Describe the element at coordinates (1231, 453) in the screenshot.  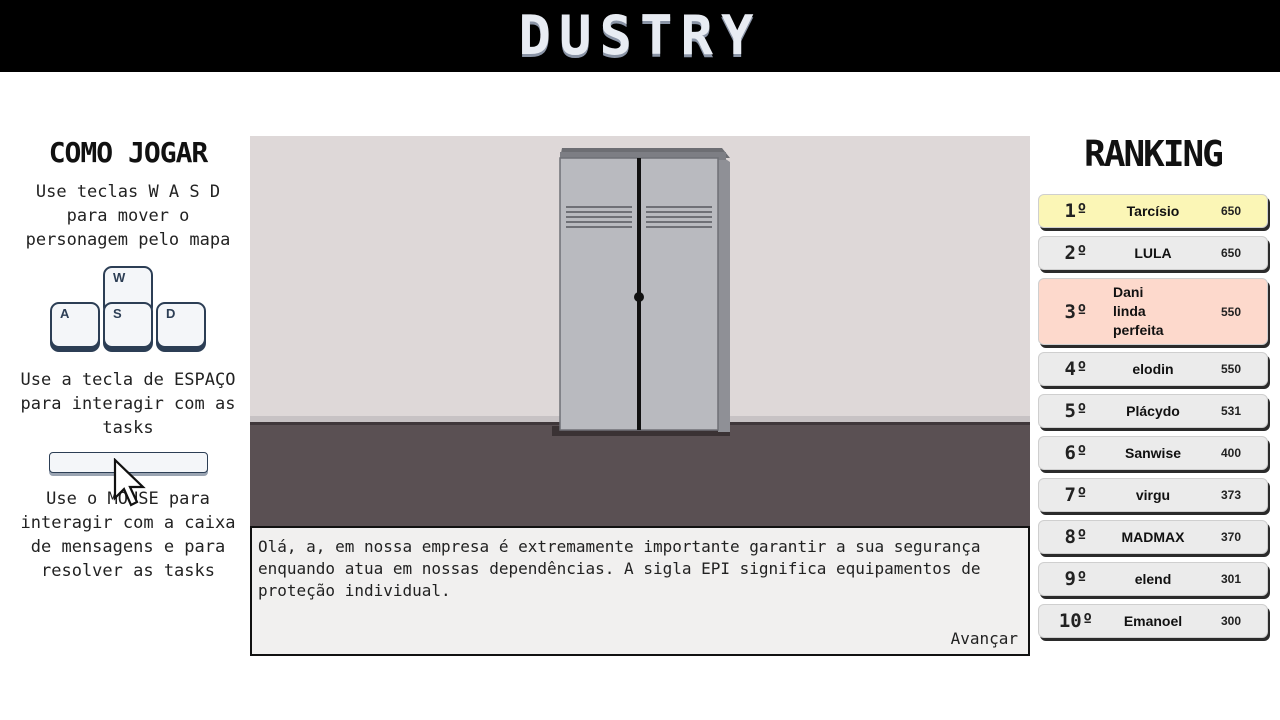
I see `ranking-score: 400` at that location.